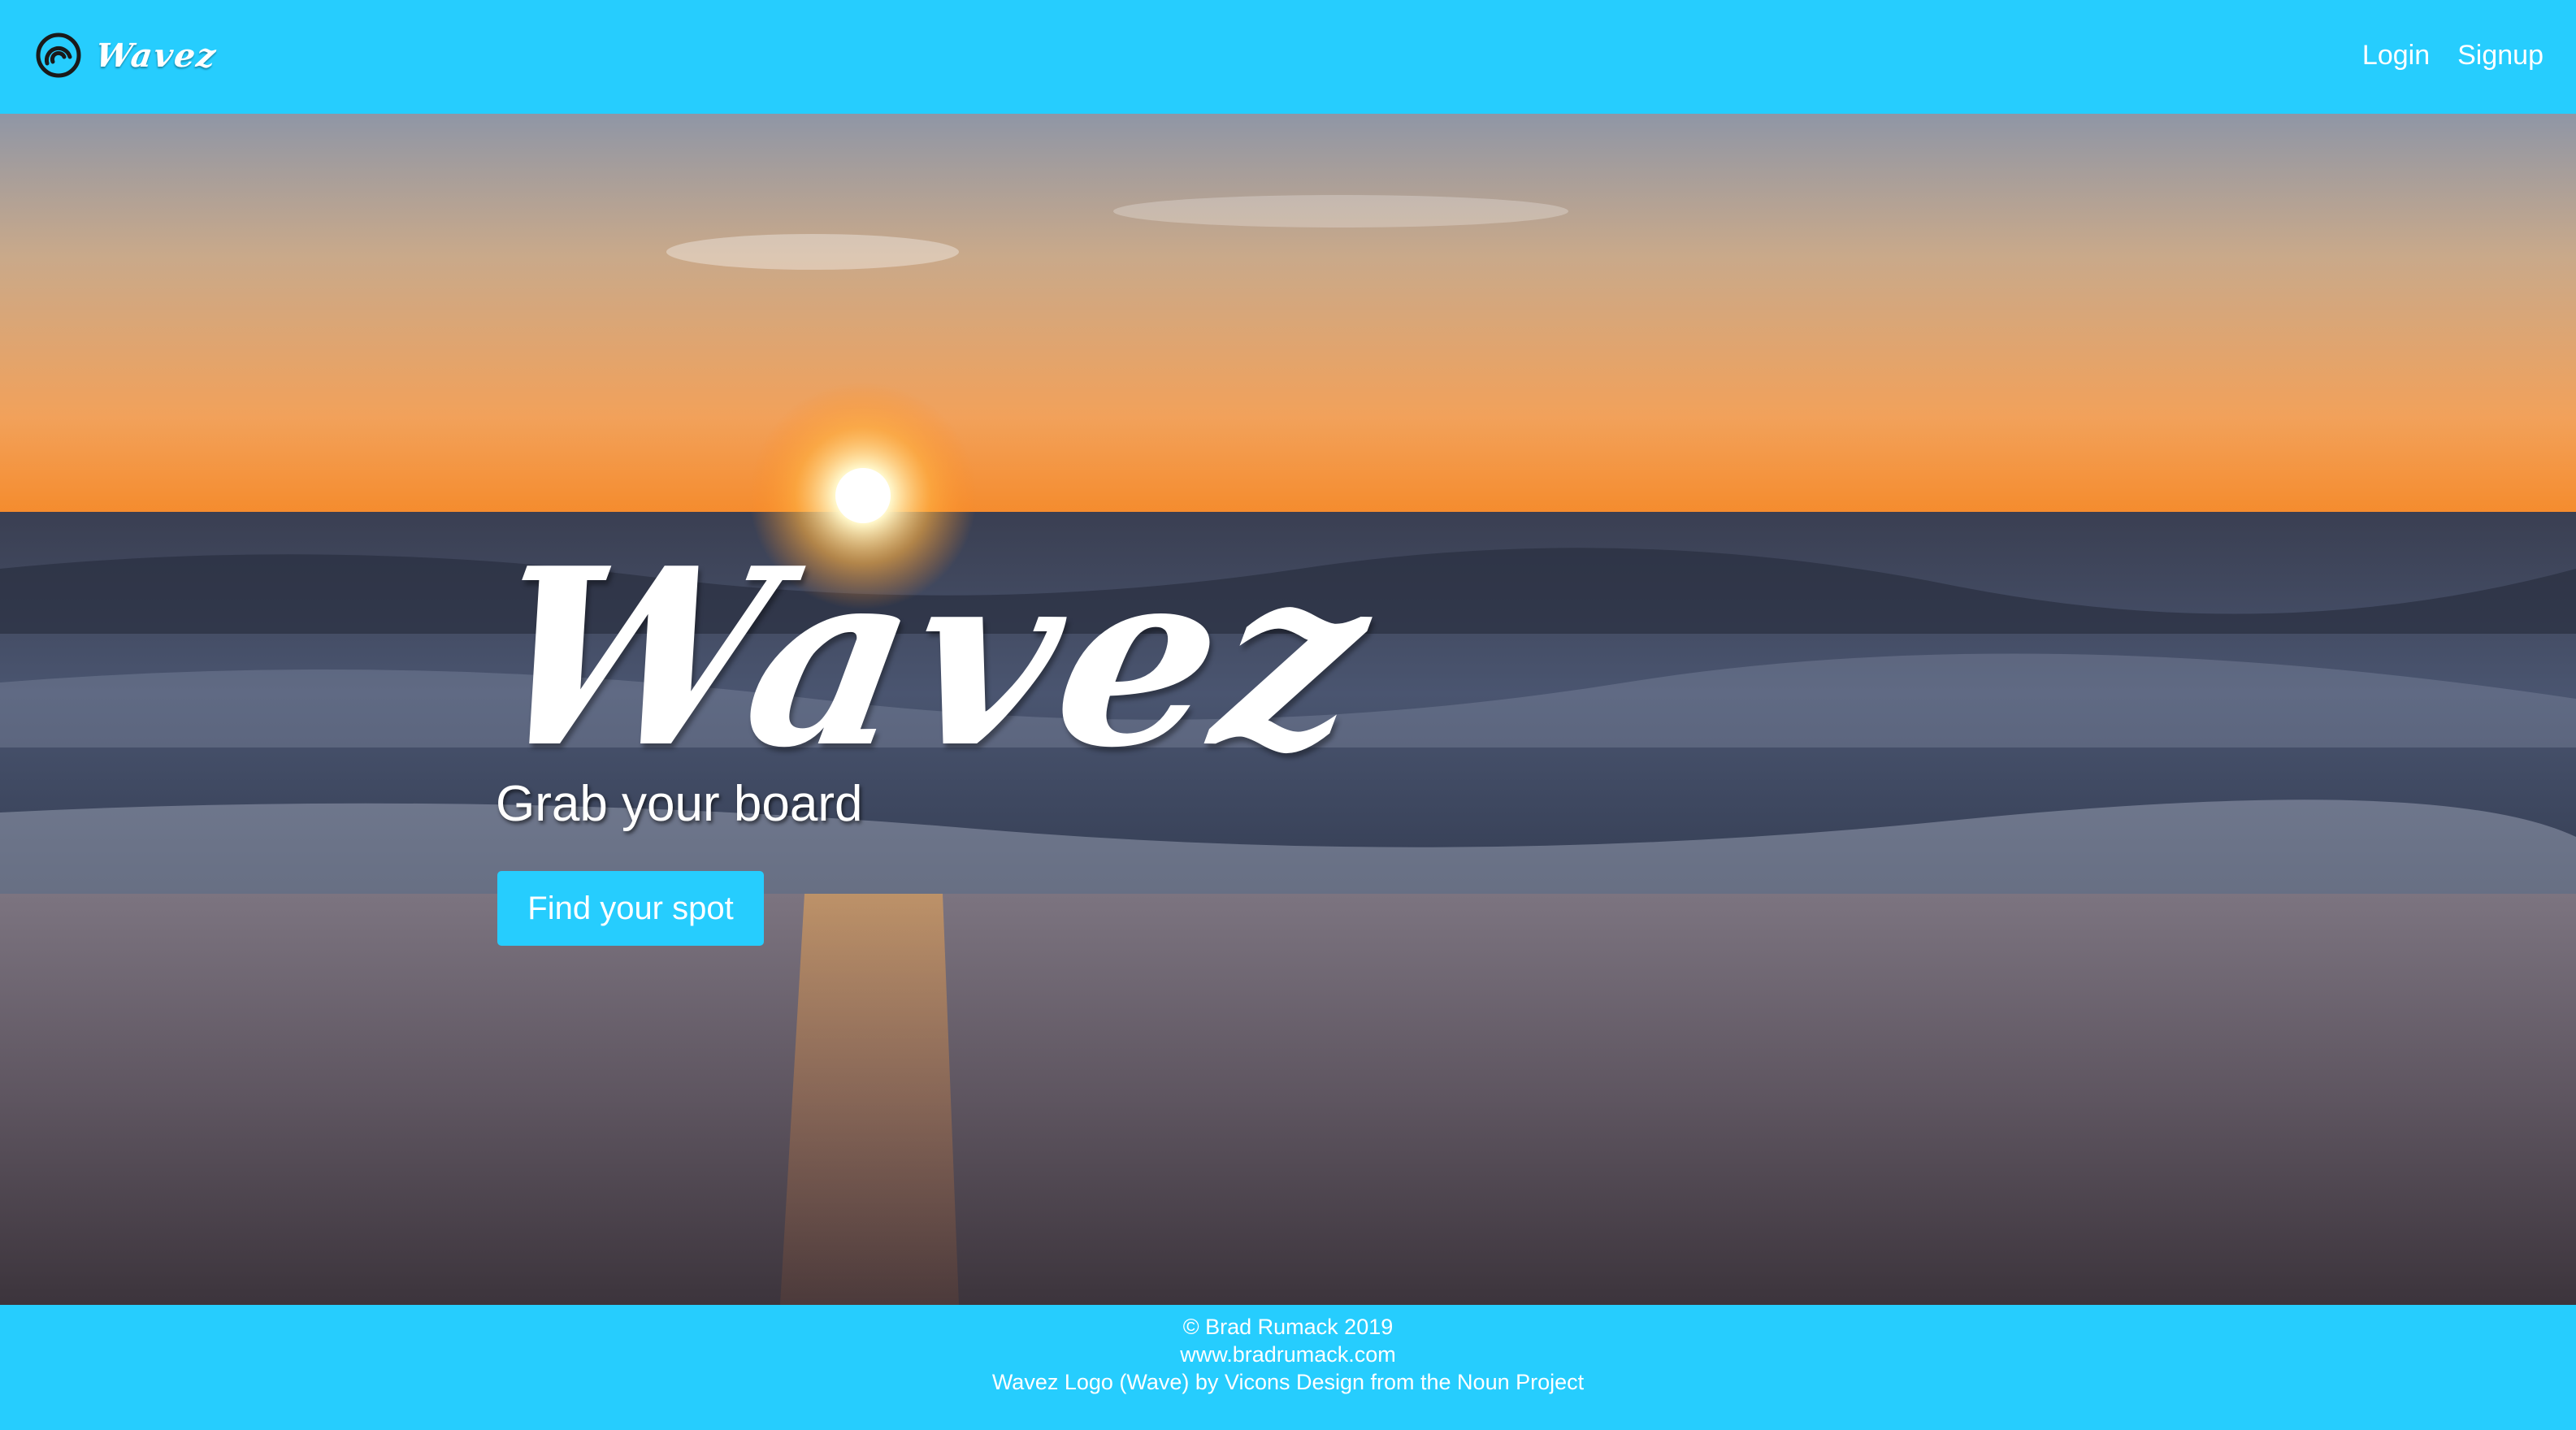 Image resolution: width=2576 pixels, height=1430 pixels. I want to click on wave-logo-icon, so click(58, 55).